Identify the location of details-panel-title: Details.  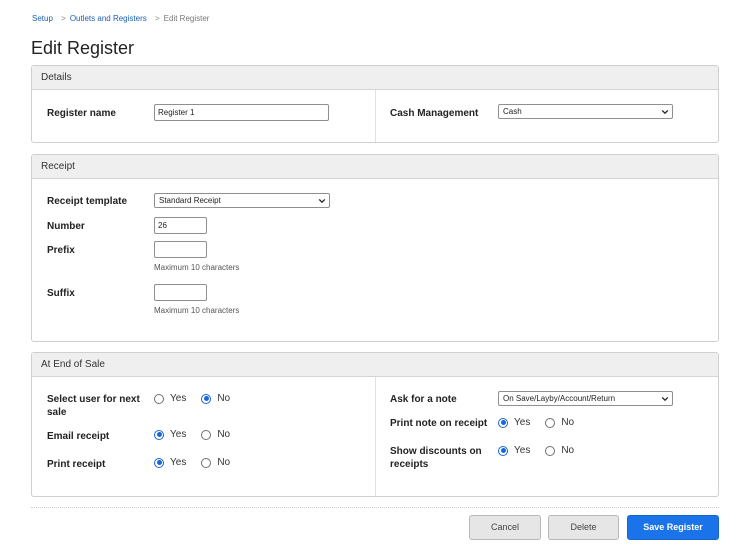
(375, 78).